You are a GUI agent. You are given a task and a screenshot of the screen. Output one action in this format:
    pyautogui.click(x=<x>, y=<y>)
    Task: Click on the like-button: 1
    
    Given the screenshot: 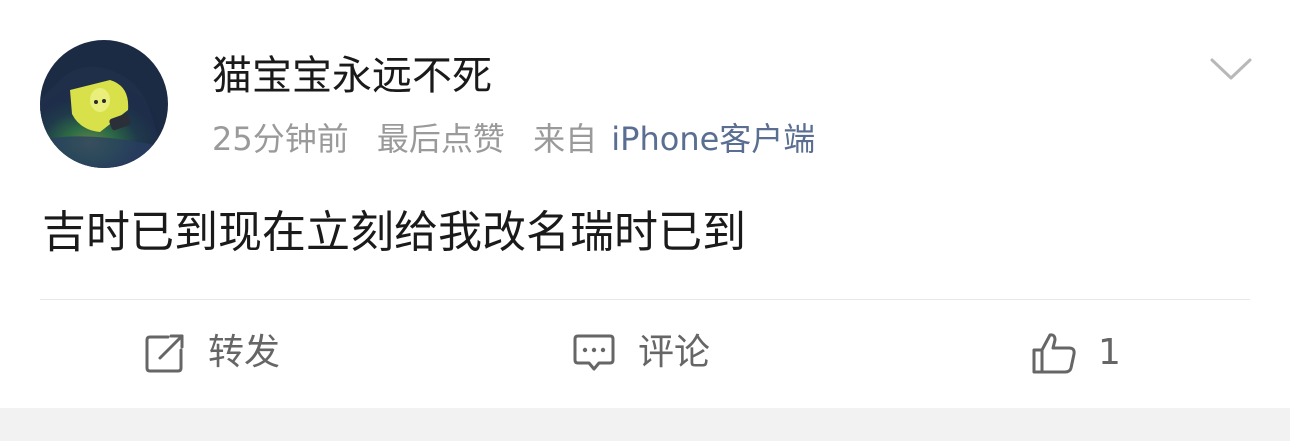 What is the action you would take?
    pyautogui.click(x=1075, y=353)
    